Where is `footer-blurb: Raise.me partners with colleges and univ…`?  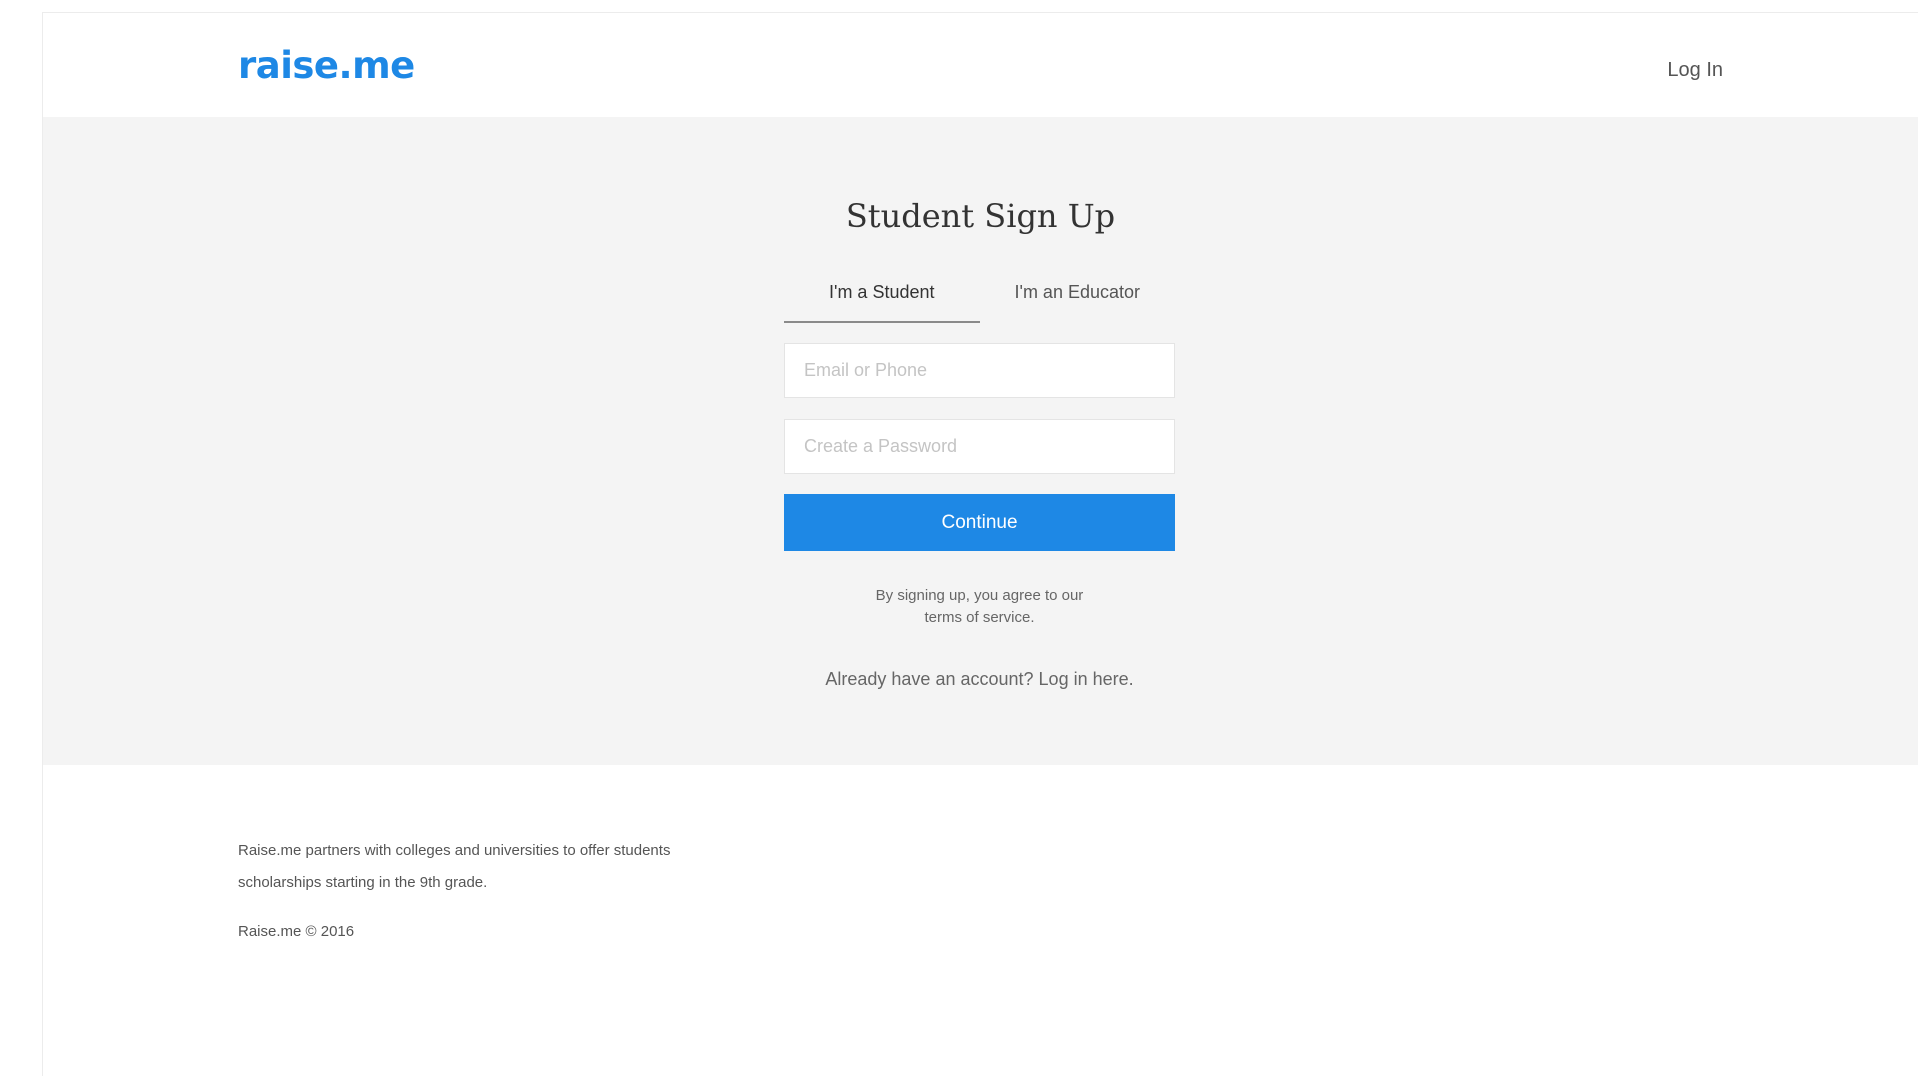
footer-blurb: Raise.me partners with colleges and univ… is located at coordinates (454, 866).